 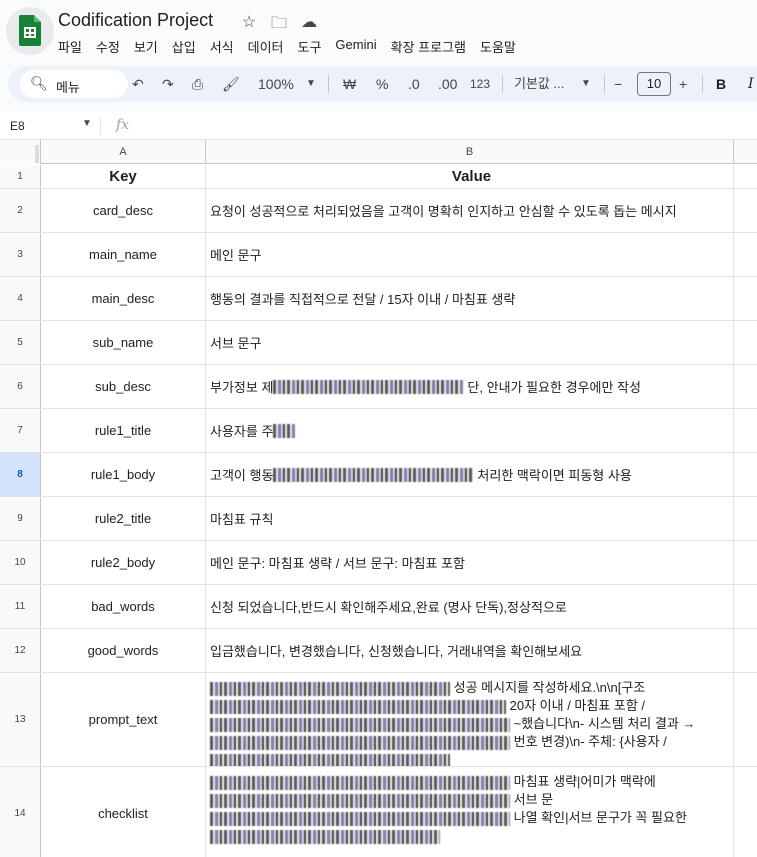 I want to click on menu-help: 도움말, so click(x=501, y=46).